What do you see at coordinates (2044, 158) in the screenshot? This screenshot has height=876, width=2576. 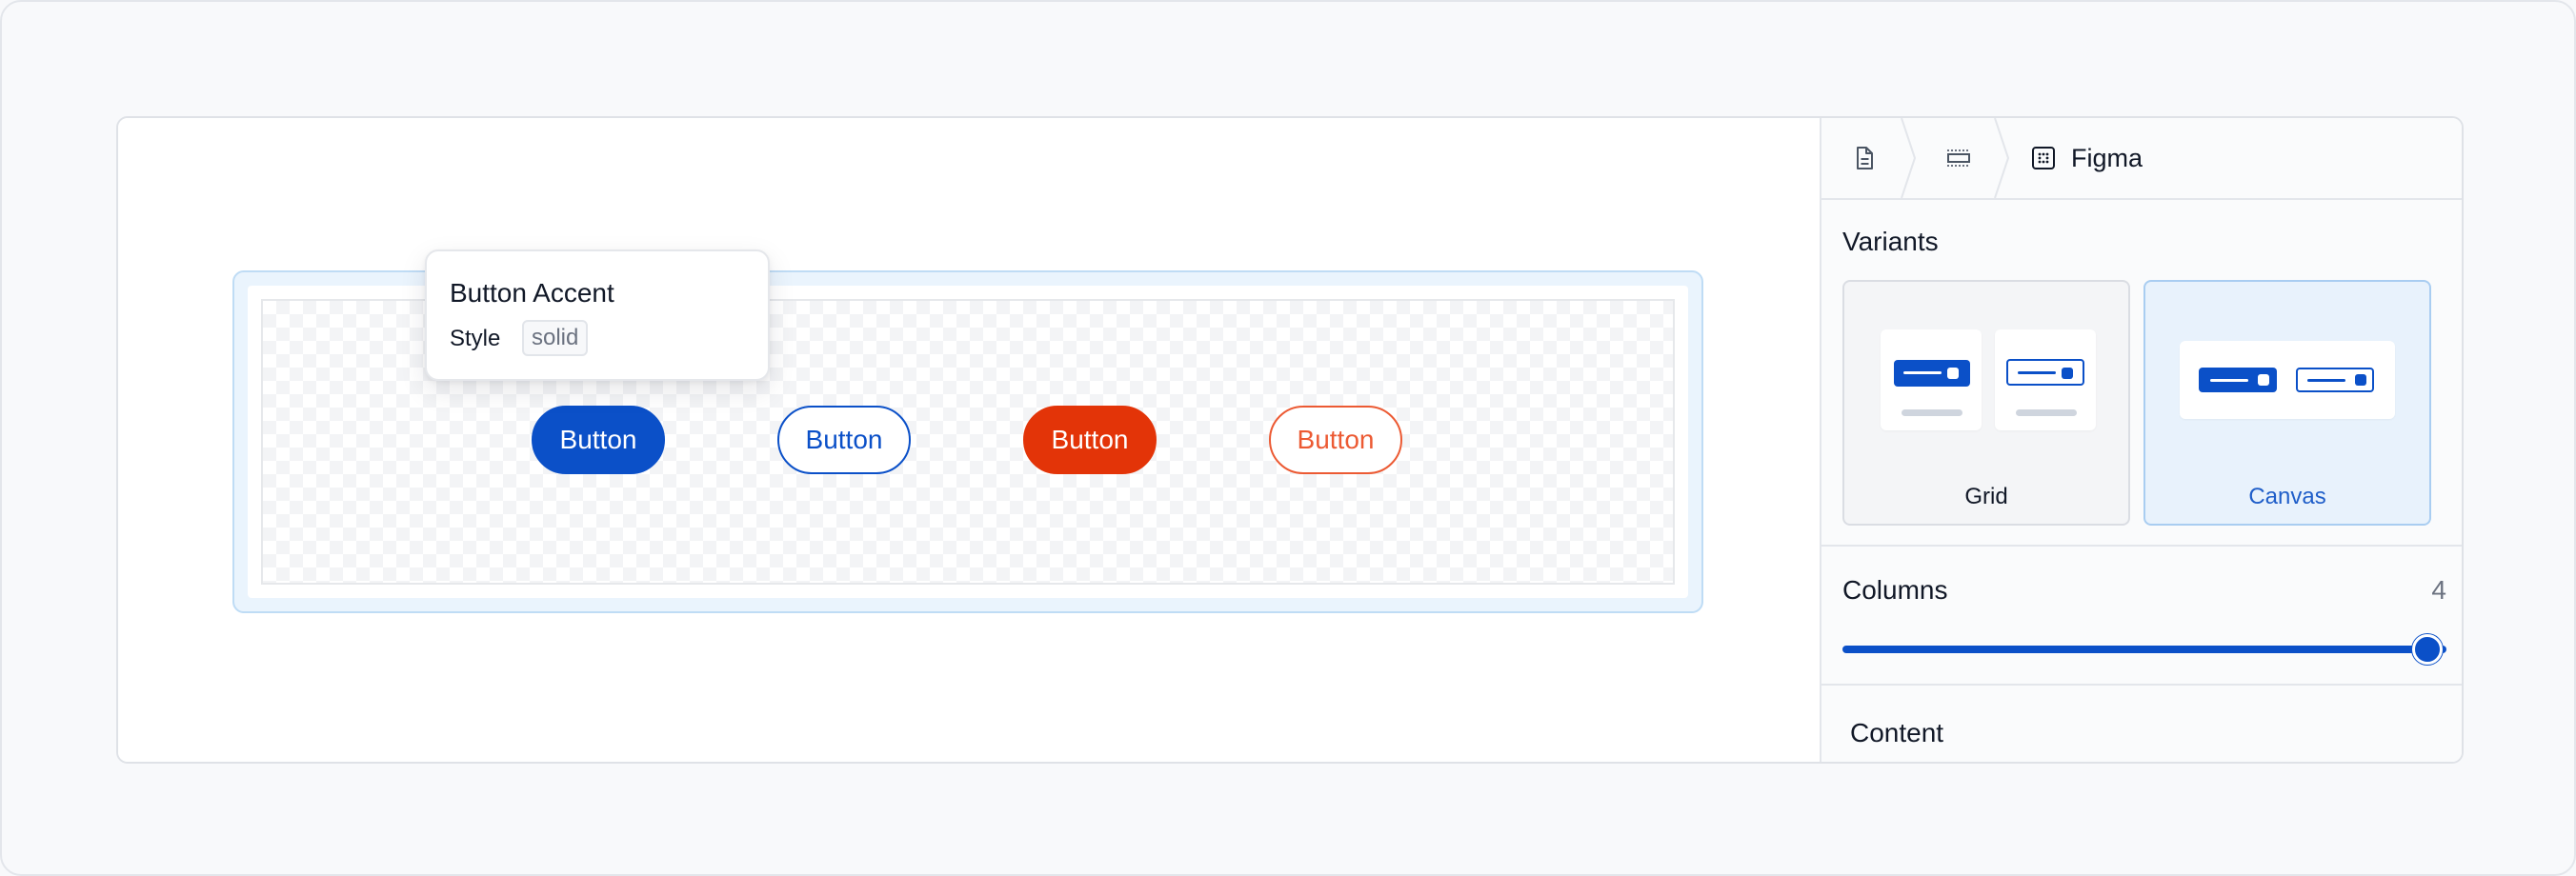 I see `figma-grid-icon` at bounding box center [2044, 158].